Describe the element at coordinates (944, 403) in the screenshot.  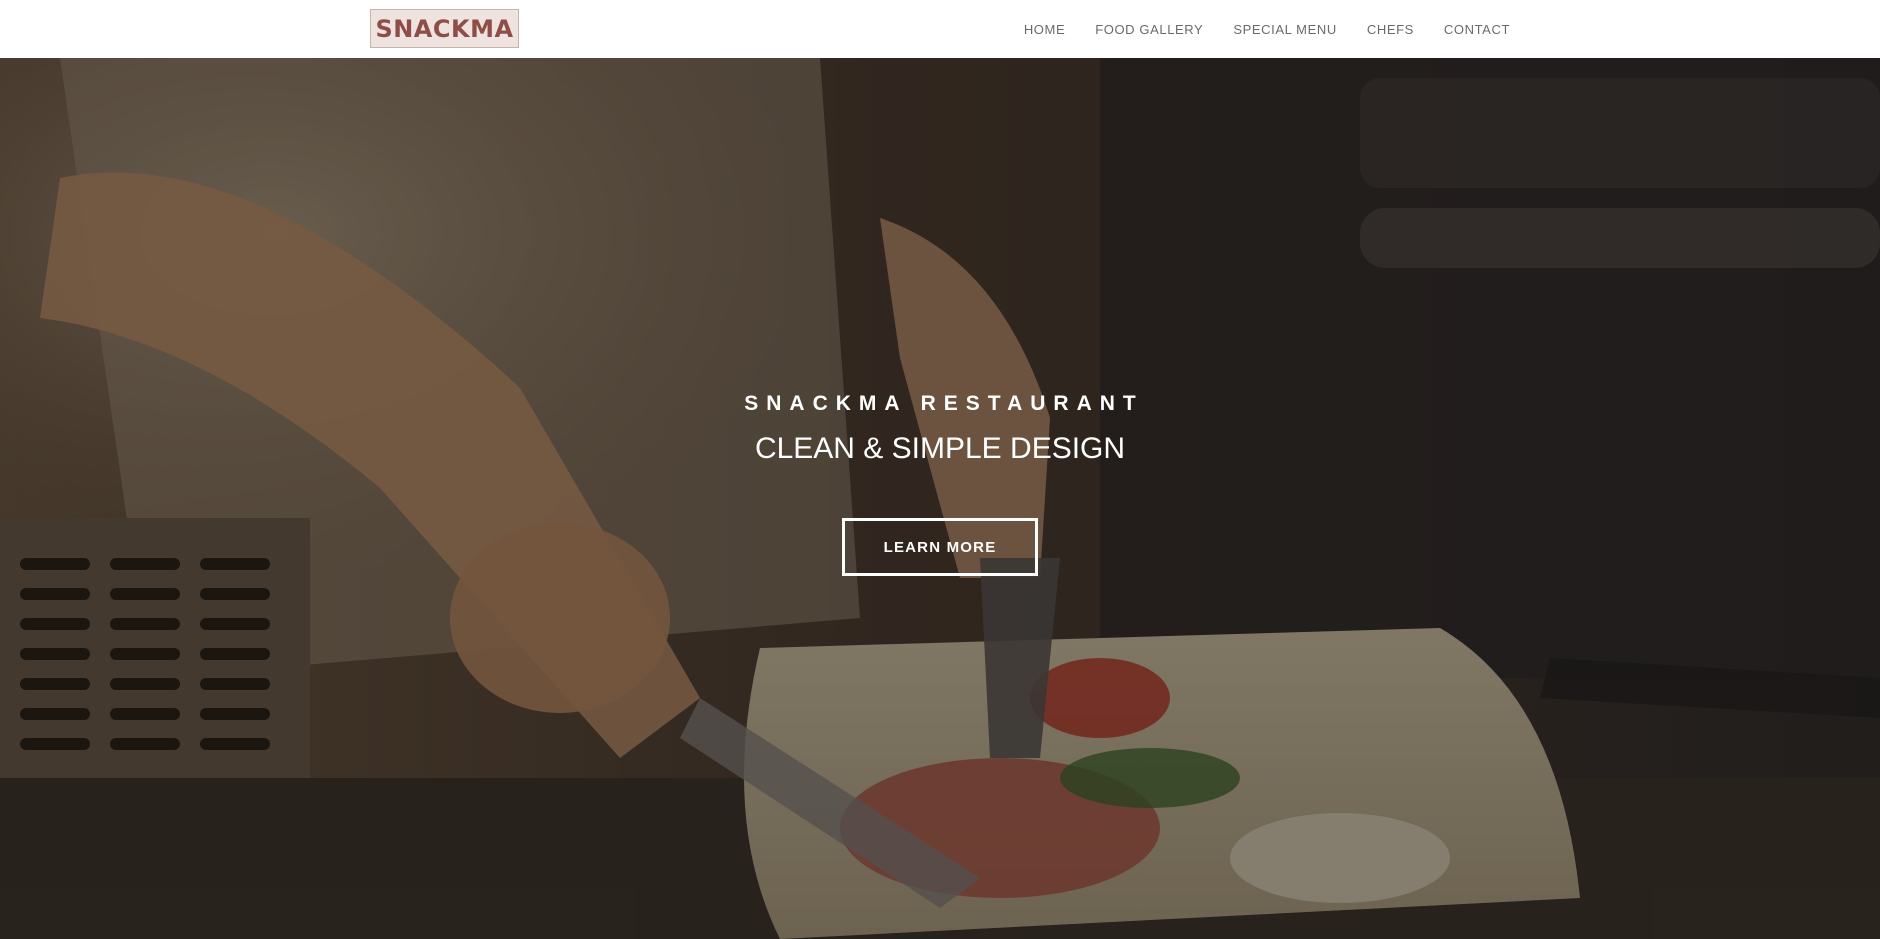
I see `hero-subtitle: SNACKMA RESTAURANT` at that location.